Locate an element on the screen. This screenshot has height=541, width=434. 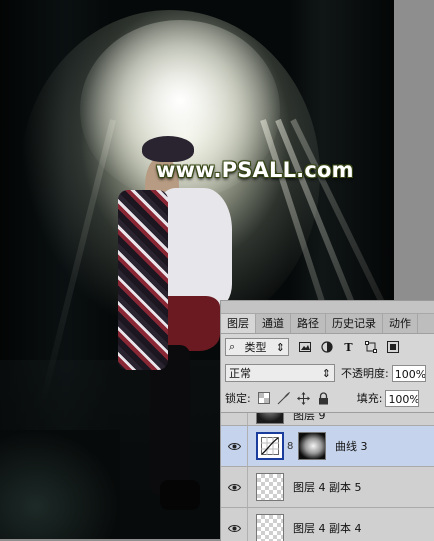
layer-row: 图层 4 副本 4 is located at coordinates (327, 524).